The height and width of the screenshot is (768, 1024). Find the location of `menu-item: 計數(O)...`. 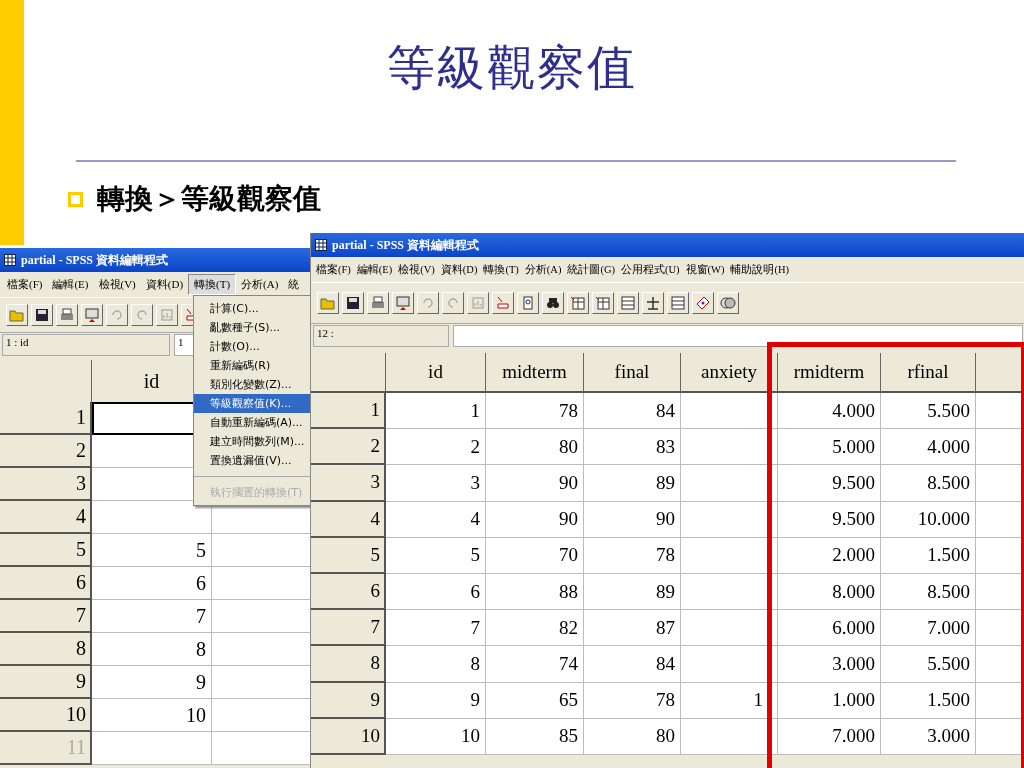

menu-item: 計數(O)... is located at coordinates (252, 346).